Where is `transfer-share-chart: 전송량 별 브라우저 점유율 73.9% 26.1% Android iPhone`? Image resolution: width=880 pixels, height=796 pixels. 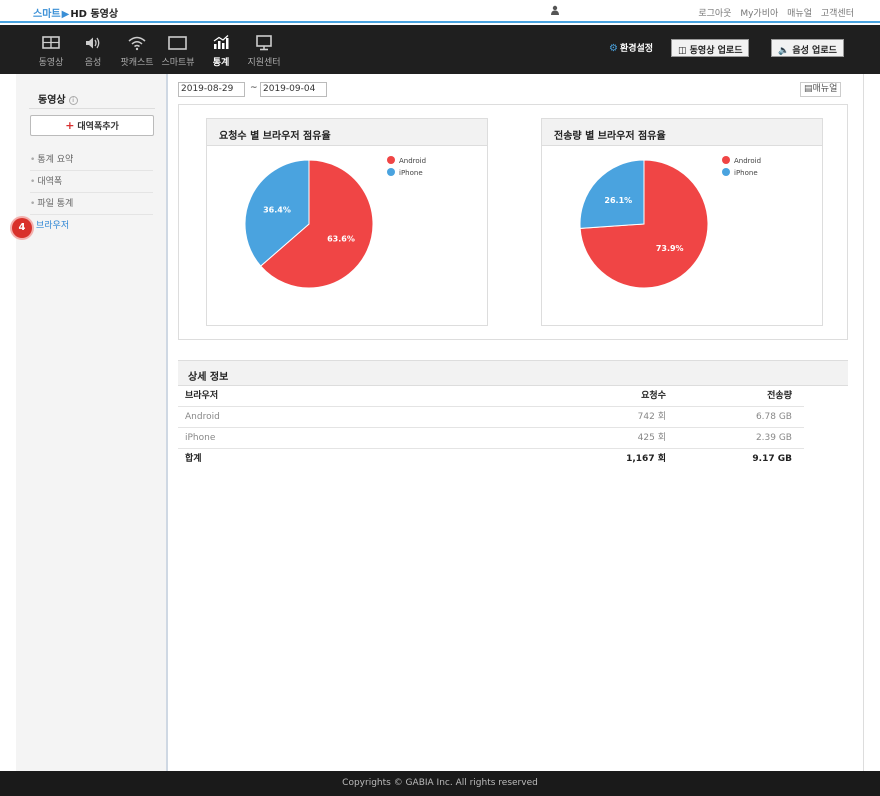 transfer-share-chart: 전송량 별 브라우저 점유율 73.9% 26.1% Android iPhone is located at coordinates (682, 222).